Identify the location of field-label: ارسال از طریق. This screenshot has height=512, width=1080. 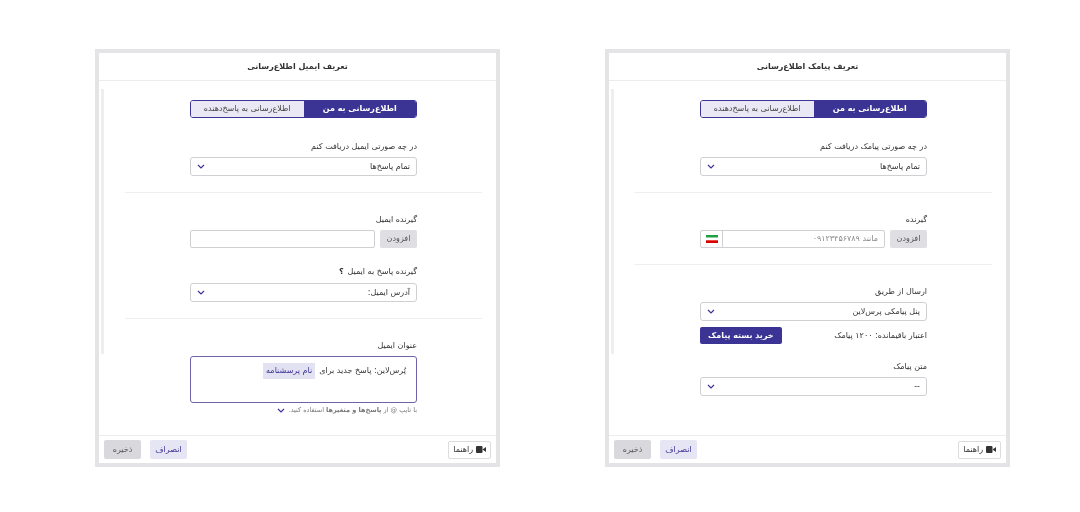
(901, 292).